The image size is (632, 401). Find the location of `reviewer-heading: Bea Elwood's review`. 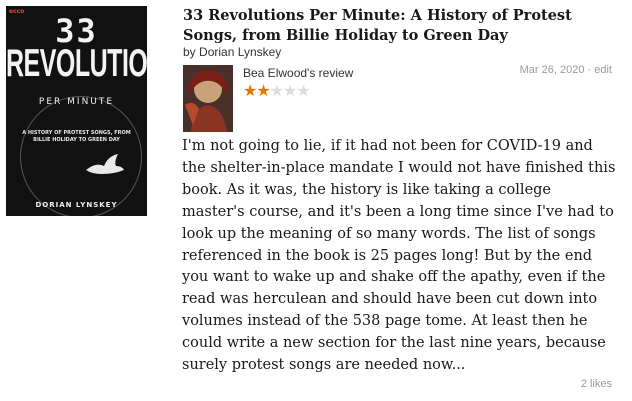

reviewer-heading: Bea Elwood's review is located at coordinates (298, 73).